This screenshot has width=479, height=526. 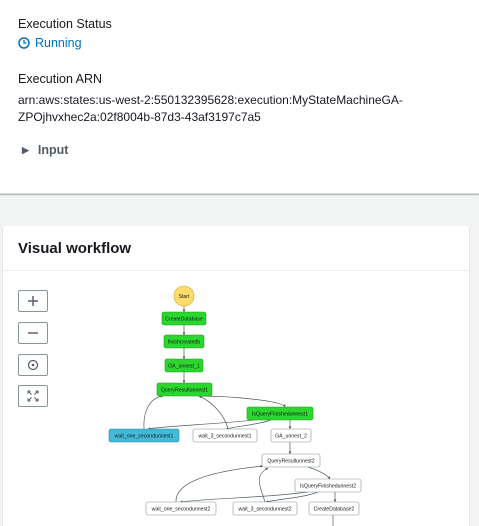 I want to click on svg-text: IsQueryFinishedunnest1, so click(x=280, y=415).